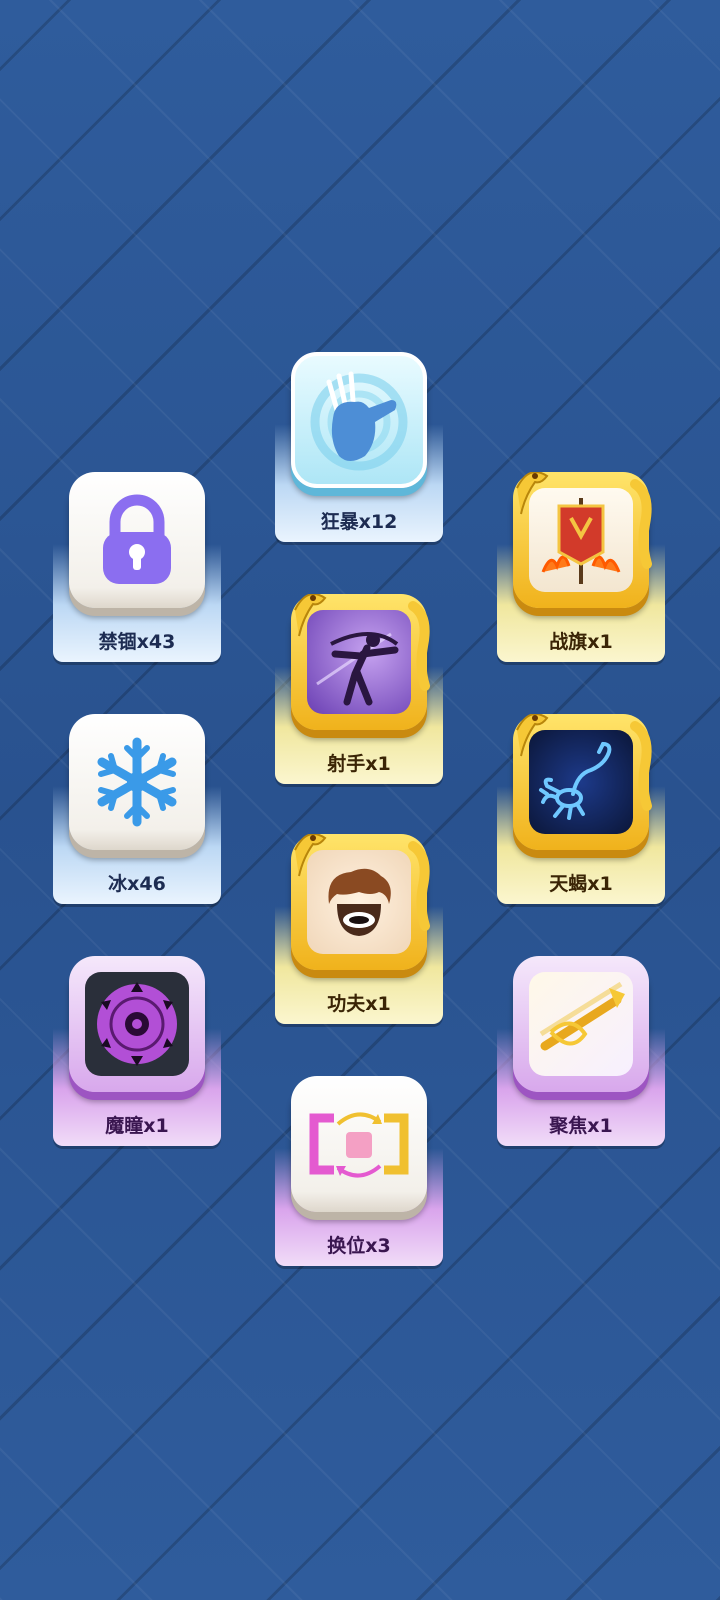  What do you see at coordinates (581, 884) in the screenshot?
I see `skill-label: 天蝎x1` at bounding box center [581, 884].